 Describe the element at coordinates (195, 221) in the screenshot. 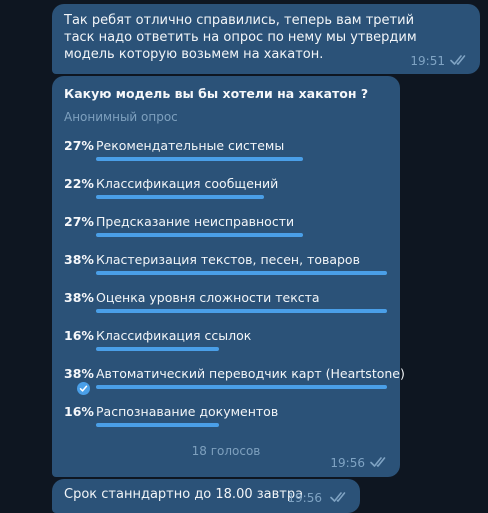

I see `poll-option-label: Предсказание неисправности` at that location.